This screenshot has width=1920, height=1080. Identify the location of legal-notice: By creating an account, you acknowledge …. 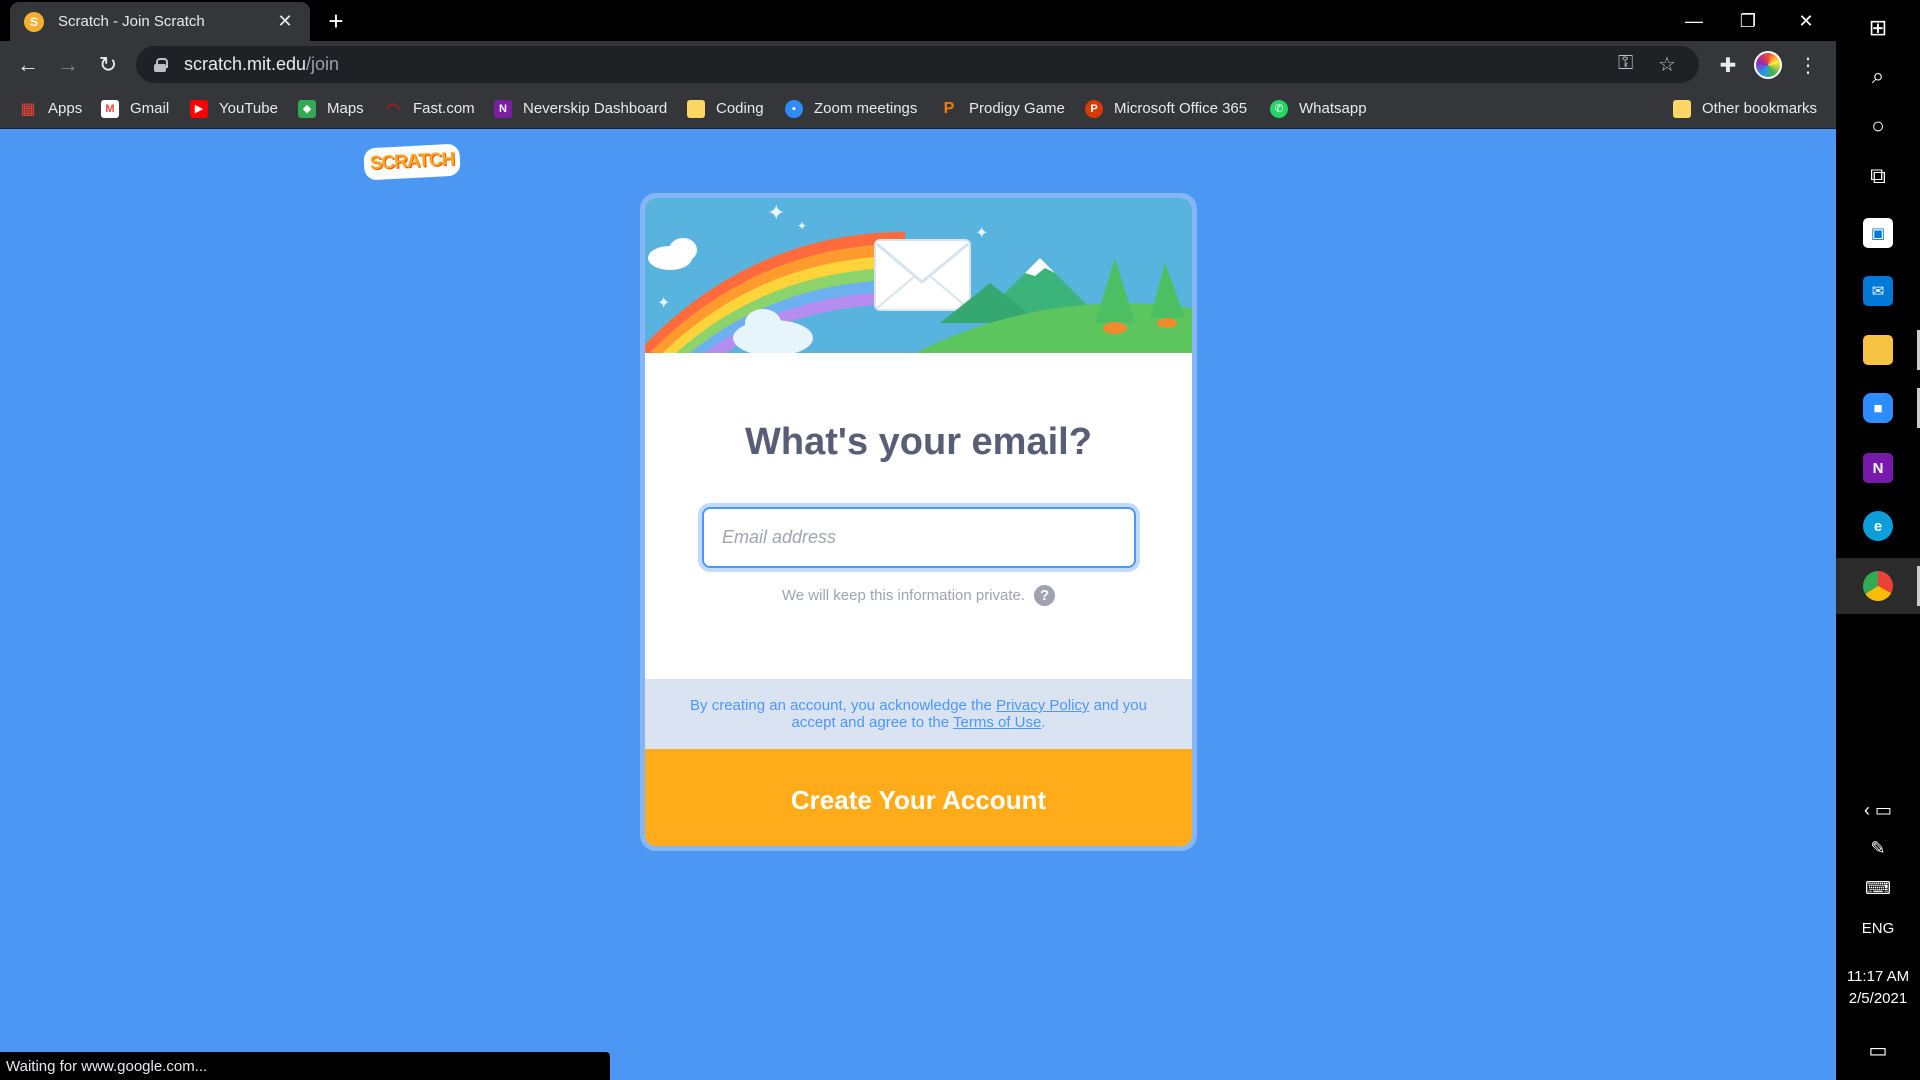
(918, 714).